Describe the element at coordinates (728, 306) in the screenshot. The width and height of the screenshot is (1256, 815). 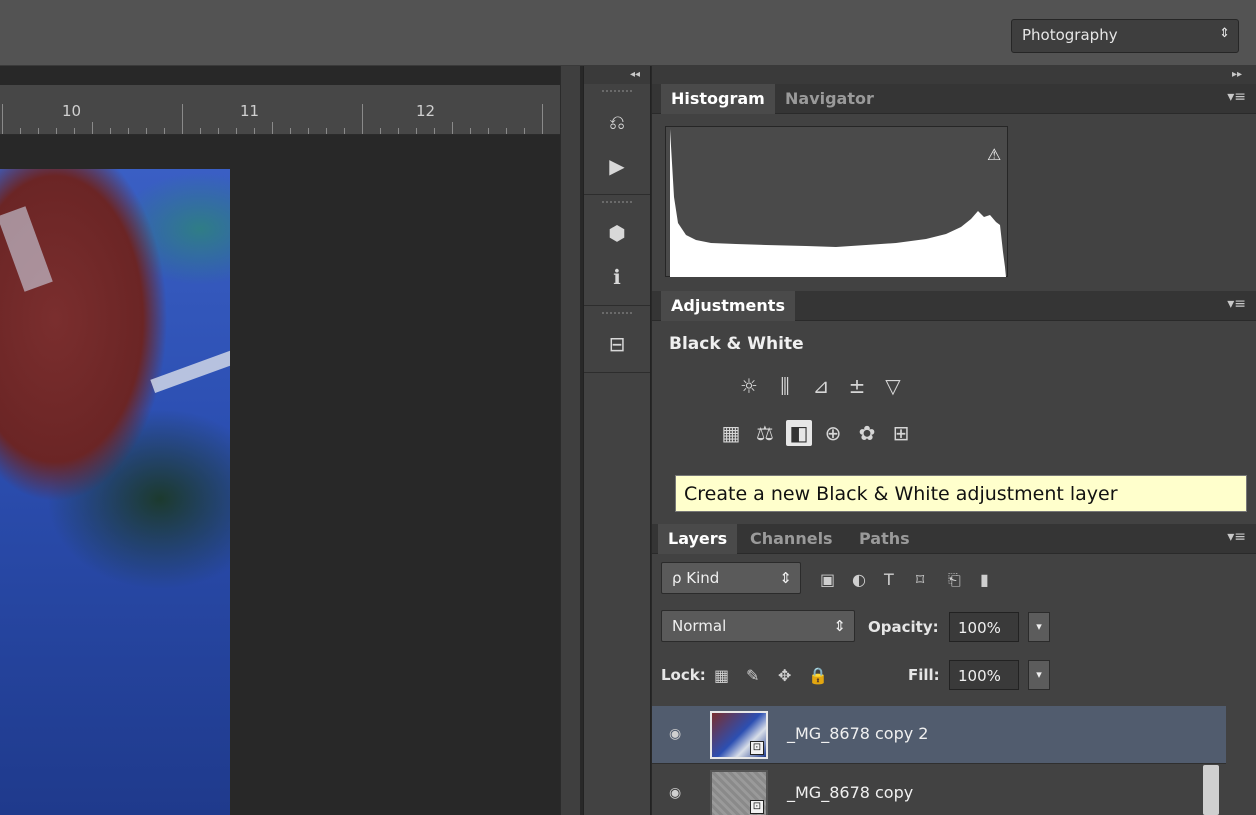
I see `tab-adjustments: Adjustments` at that location.